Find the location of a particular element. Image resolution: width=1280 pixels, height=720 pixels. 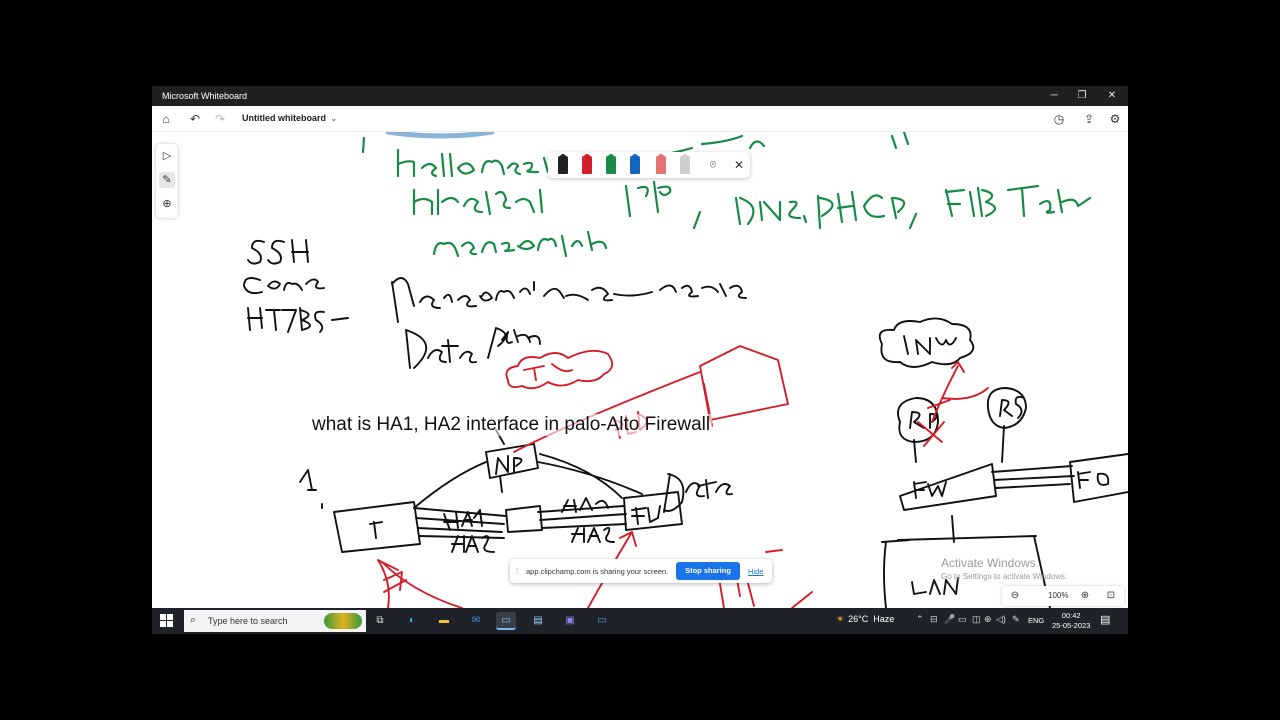

left-tool-rail: ▷ ✎ ⊕ is located at coordinates (167, 181).